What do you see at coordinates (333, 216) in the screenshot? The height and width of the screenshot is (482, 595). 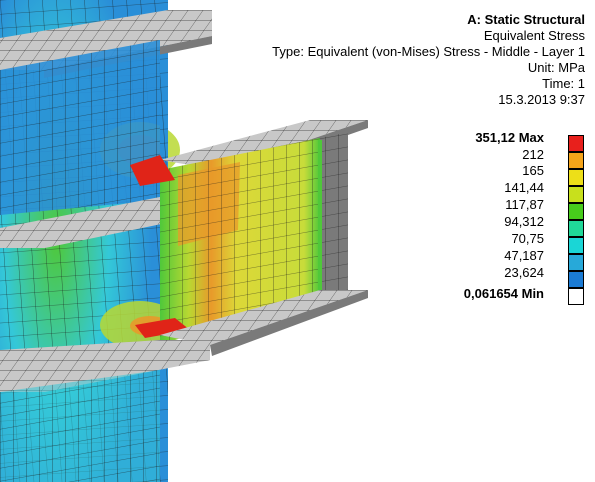 I see `beam-end-plate` at bounding box center [333, 216].